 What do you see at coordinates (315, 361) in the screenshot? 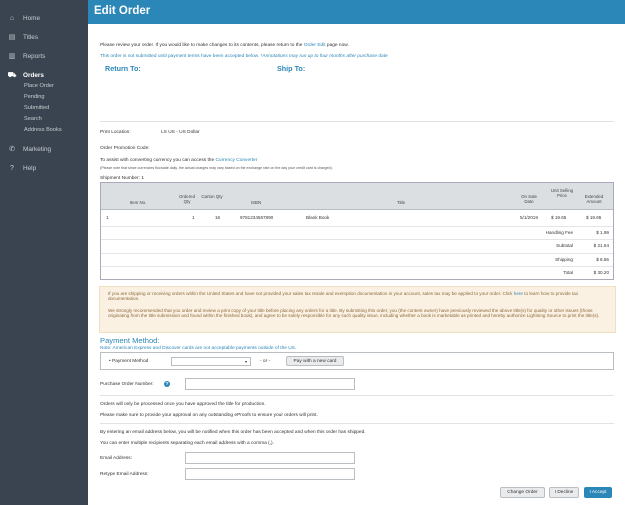
I see `pay-new-card-button: Pay with a new card` at bounding box center [315, 361].